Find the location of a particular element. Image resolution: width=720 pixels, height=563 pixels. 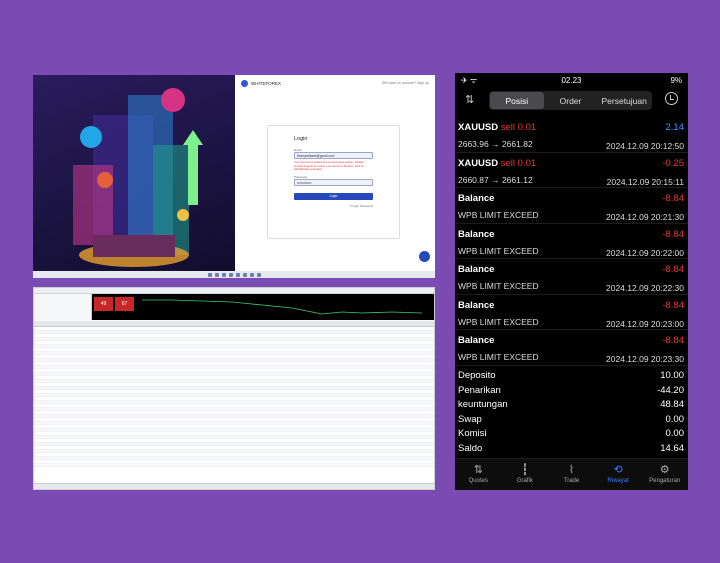

tab-label: Trade is located at coordinates (571, 481).